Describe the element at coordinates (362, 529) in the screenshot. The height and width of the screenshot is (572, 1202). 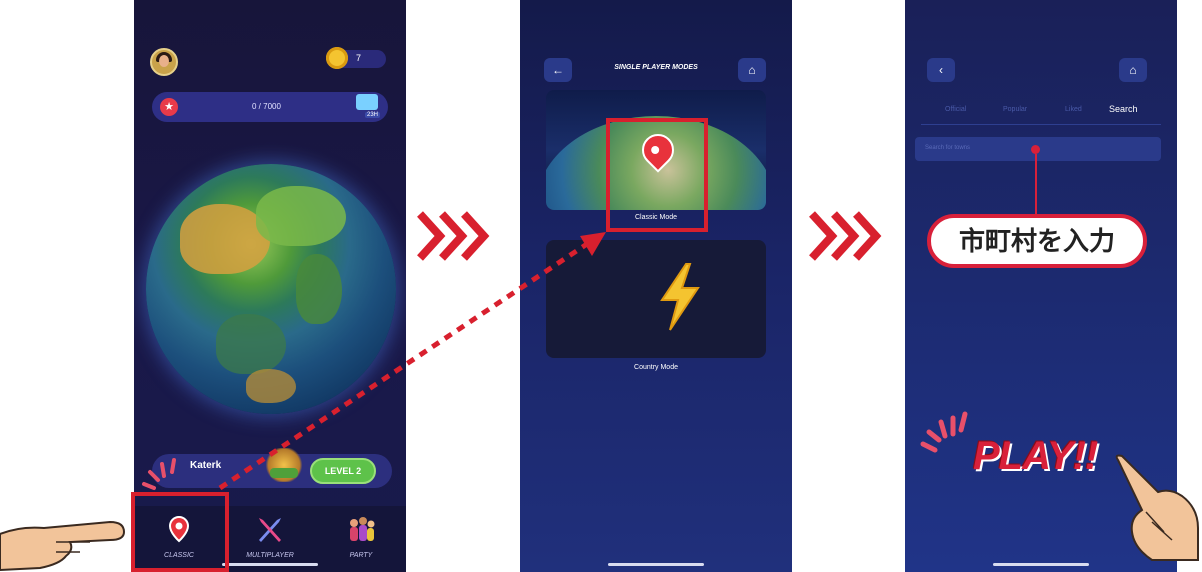
I see `party-people-icon` at that location.